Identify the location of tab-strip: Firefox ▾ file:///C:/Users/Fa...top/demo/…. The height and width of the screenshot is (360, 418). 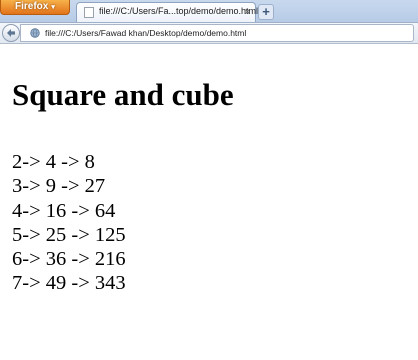
(209, 11).